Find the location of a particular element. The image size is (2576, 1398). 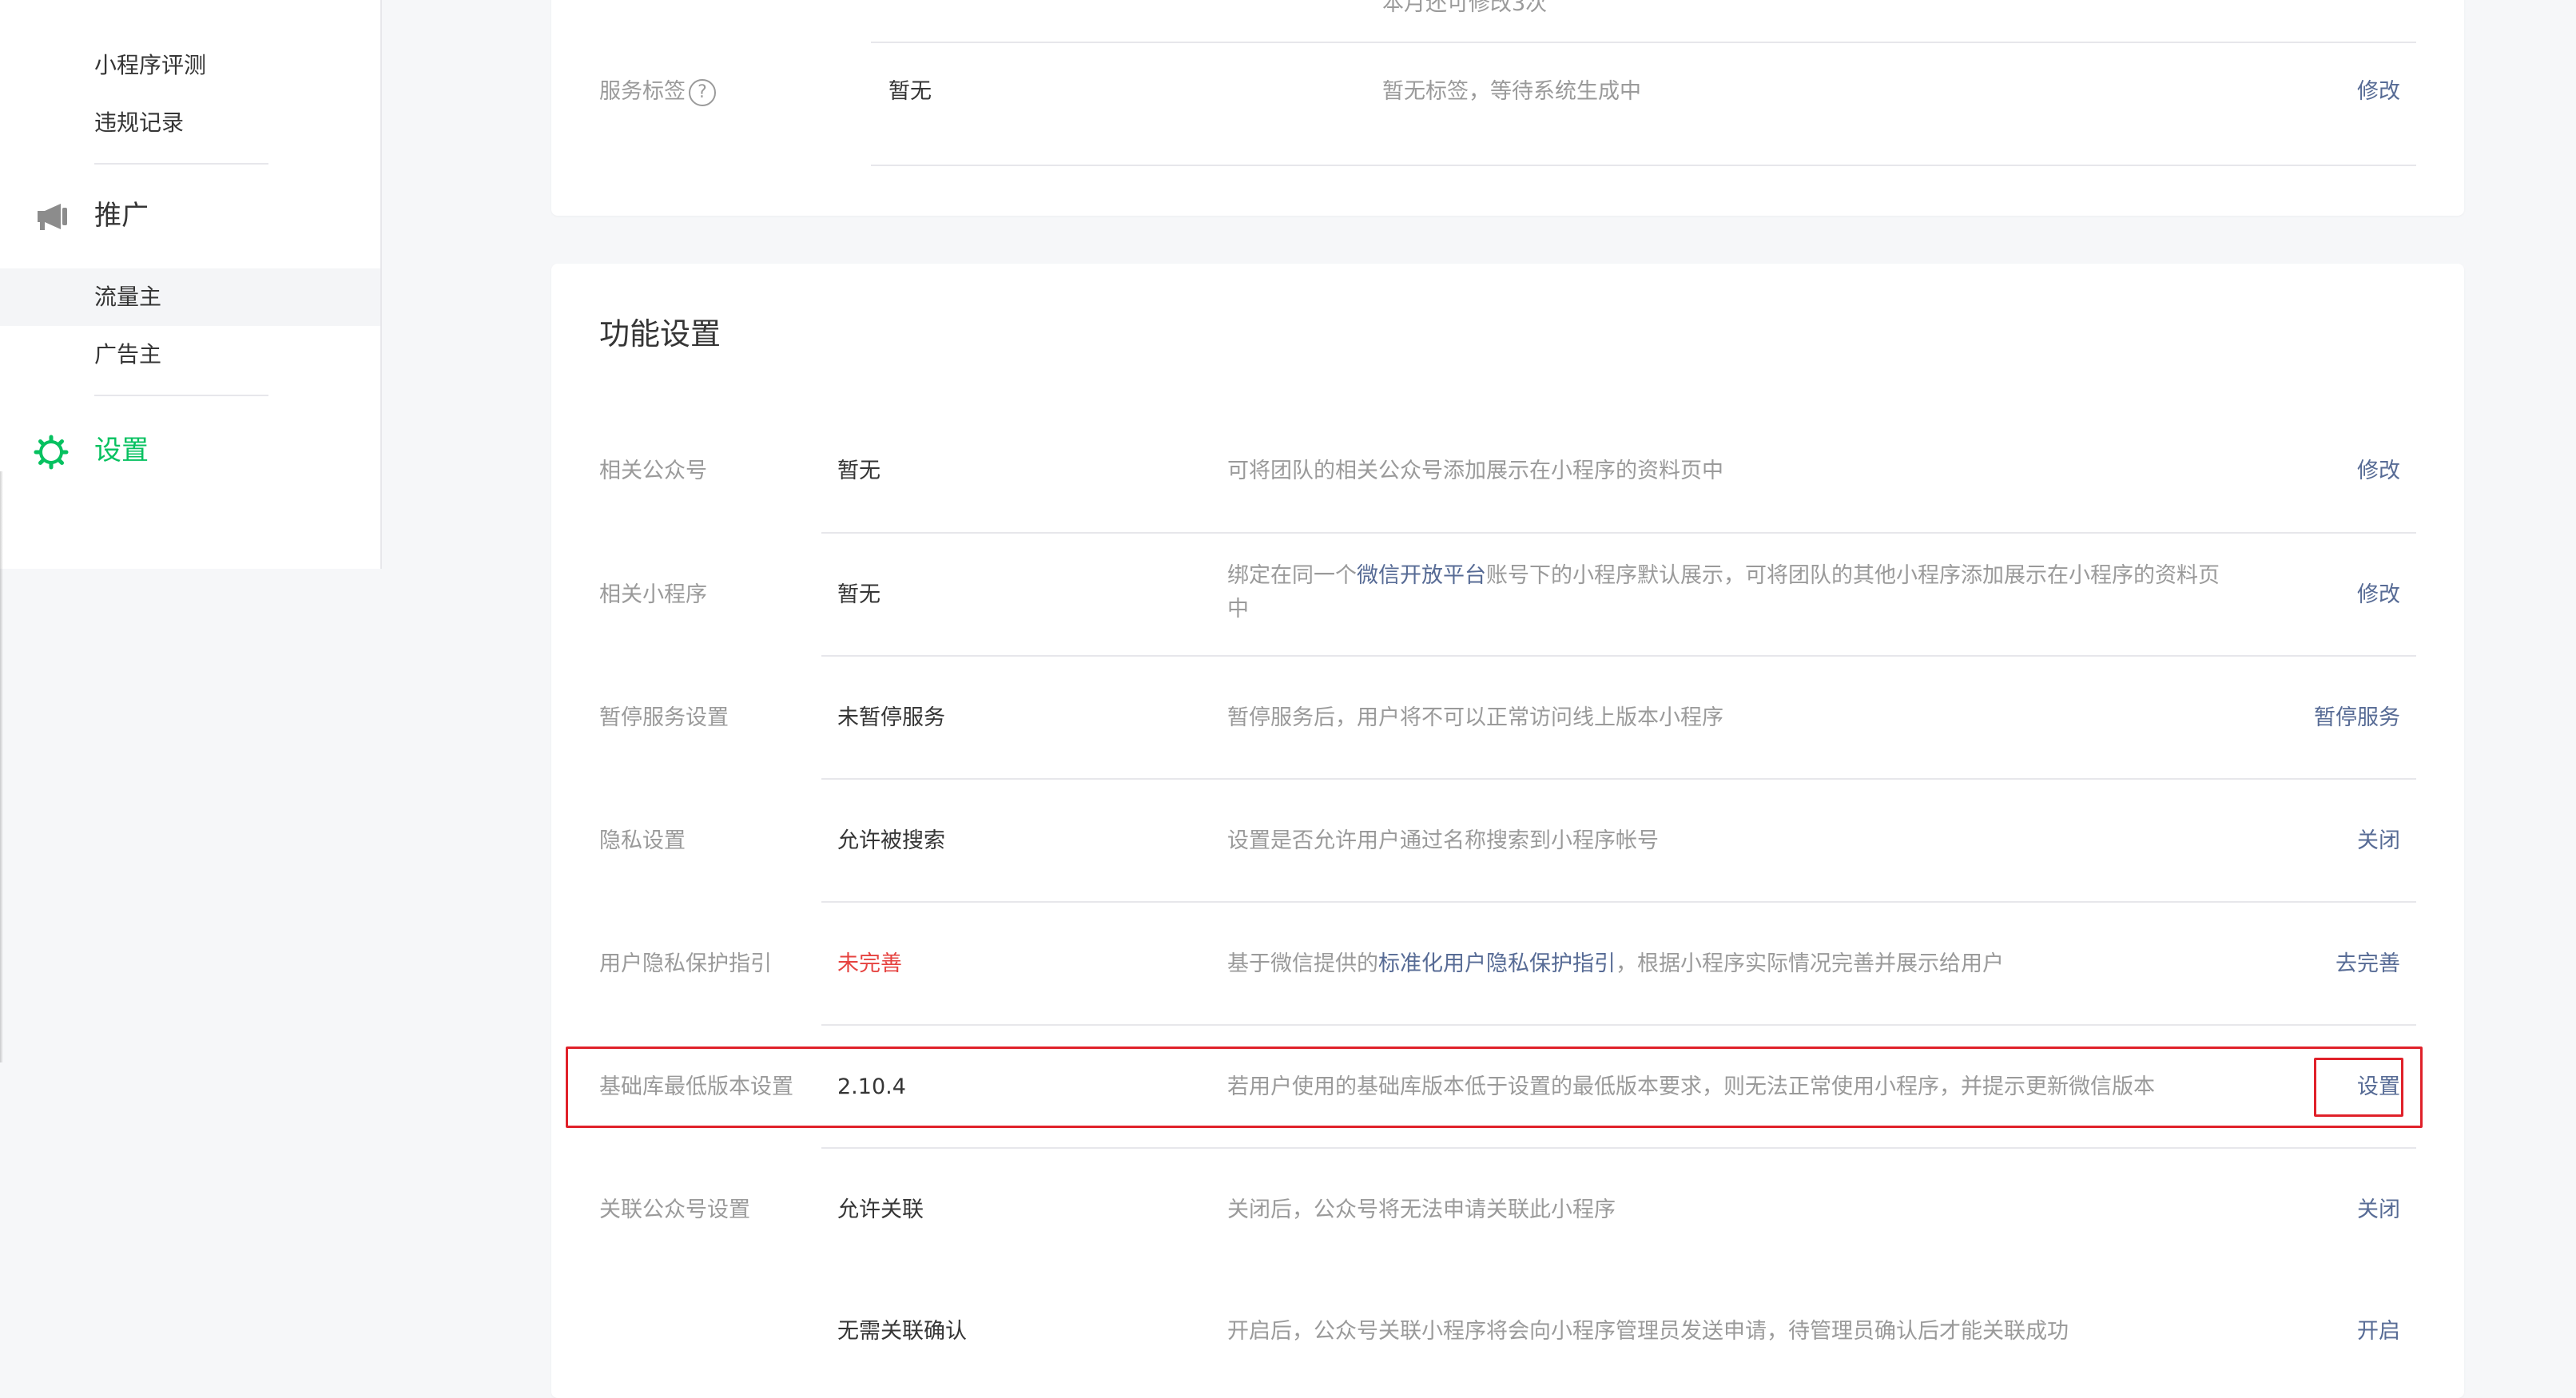

row-desc-pause-service: 暂停服务后，用户将不可以正常访问线上版本小程序 is located at coordinates (1475, 717).